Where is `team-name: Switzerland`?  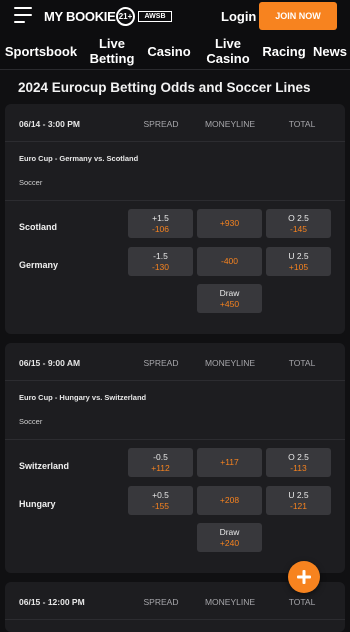 team-name: Switzerland is located at coordinates (44, 466).